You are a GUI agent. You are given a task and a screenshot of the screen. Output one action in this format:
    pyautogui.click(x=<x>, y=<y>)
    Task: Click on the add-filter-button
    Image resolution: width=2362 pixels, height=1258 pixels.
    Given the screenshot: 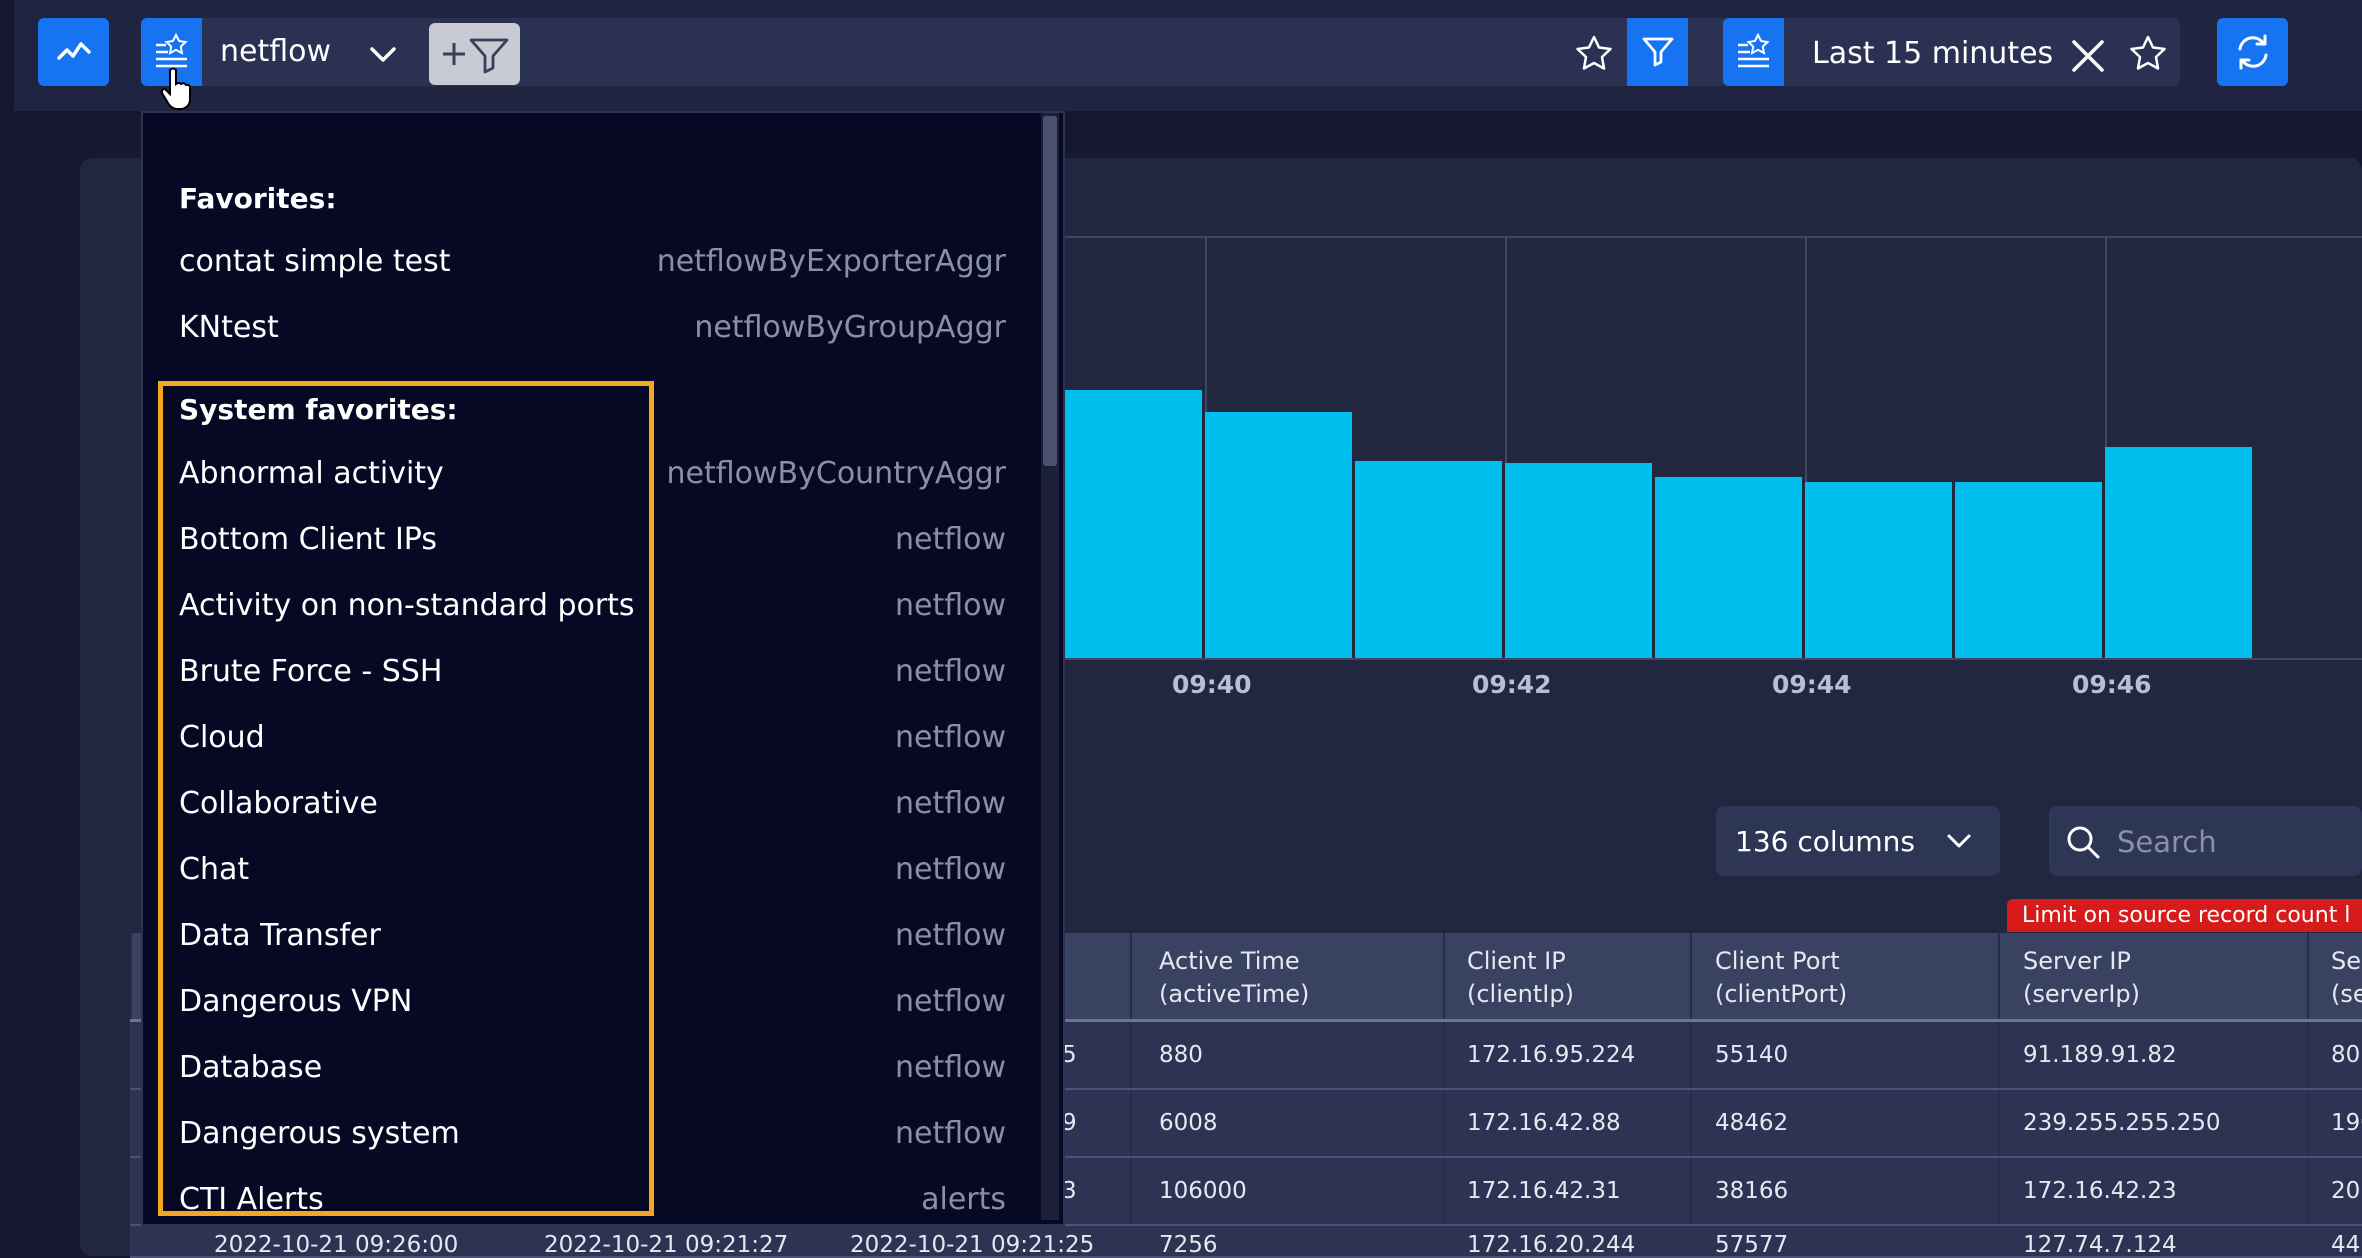 What is the action you would take?
    pyautogui.click(x=474, y=54)
    